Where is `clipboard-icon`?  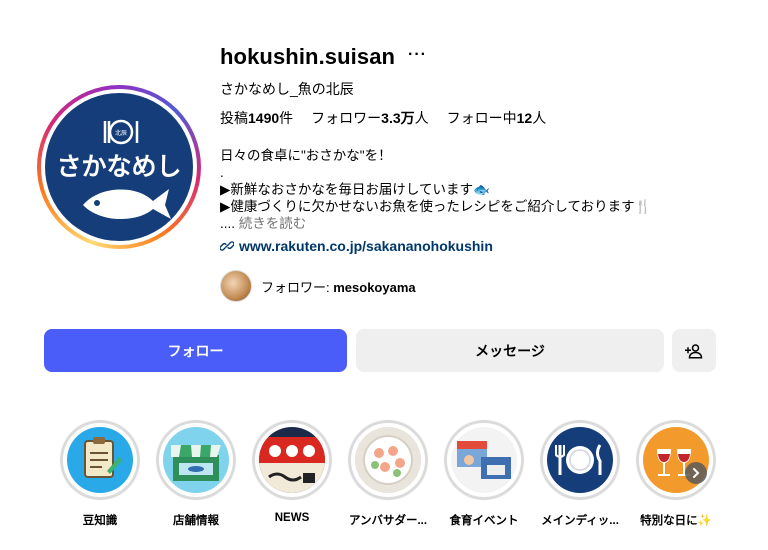
clipboard-icon is located at coordinates (100, 460).